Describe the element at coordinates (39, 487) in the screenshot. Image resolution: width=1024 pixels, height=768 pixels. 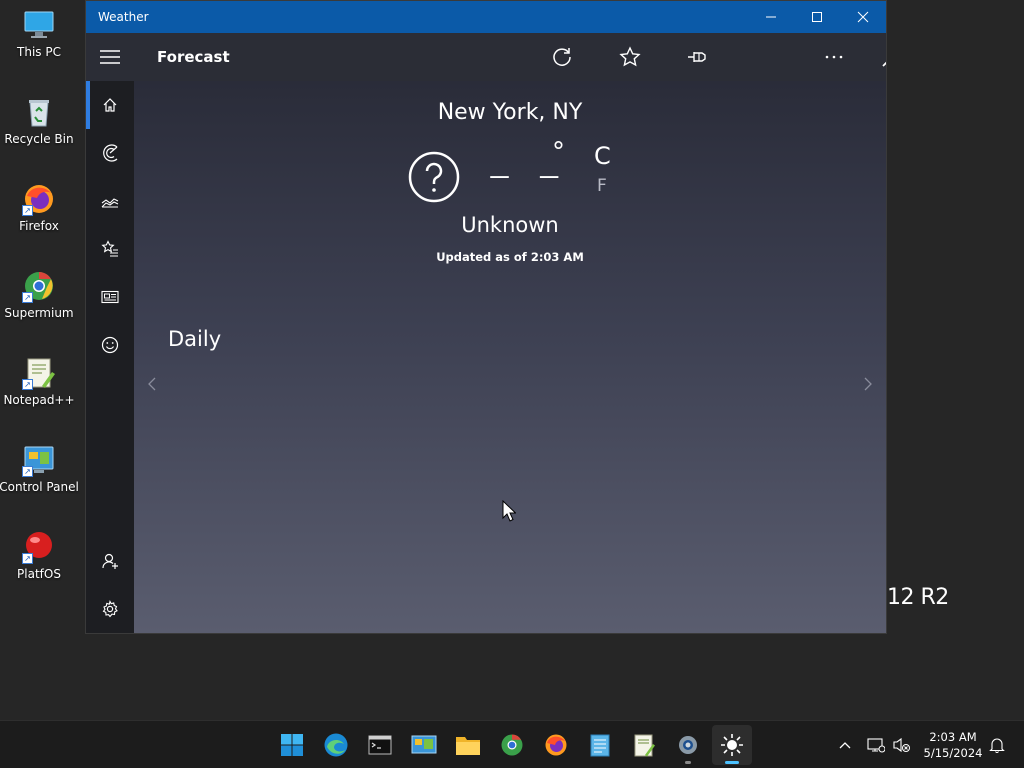
I see `desktop-icon-label: Control Panel` at that location.